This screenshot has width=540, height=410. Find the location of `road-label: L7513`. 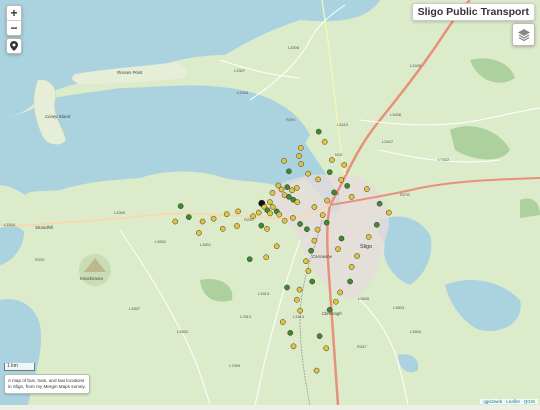

road-label: L7513 is located at coordinates (246, 316).